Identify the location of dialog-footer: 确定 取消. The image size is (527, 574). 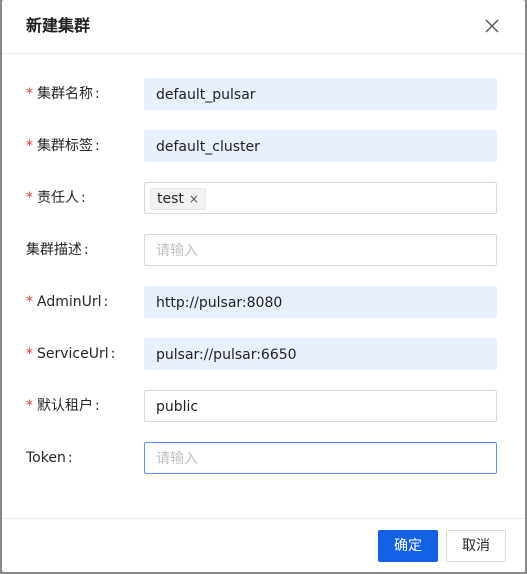
(263, 545).